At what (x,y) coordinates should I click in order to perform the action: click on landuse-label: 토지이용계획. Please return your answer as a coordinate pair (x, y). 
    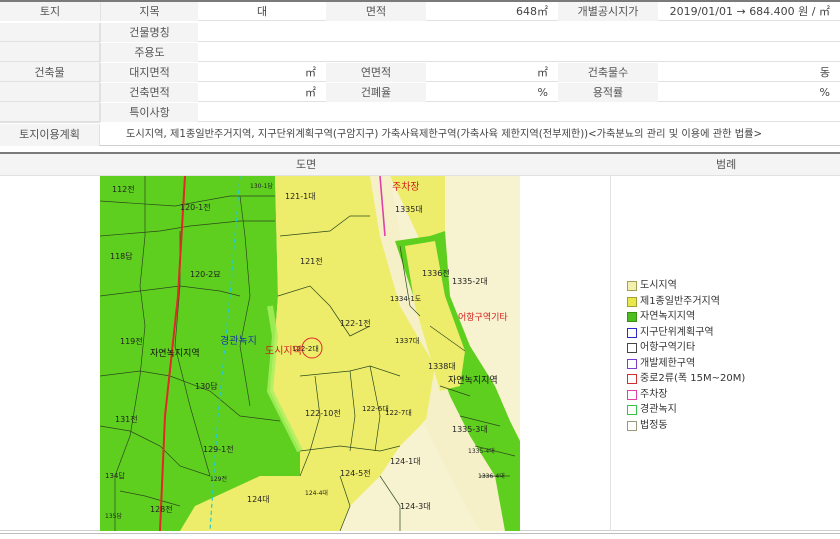
    Looking at the image, I should click on (50, 135).